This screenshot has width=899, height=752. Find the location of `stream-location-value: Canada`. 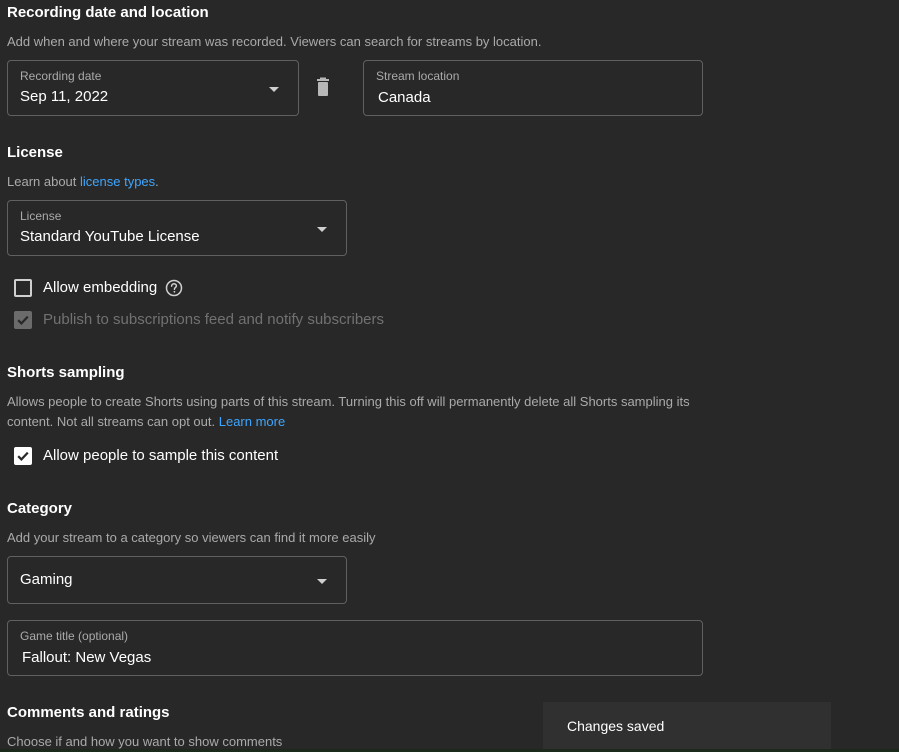

stream-location-value: Canada is located at coordinates (404, 97).